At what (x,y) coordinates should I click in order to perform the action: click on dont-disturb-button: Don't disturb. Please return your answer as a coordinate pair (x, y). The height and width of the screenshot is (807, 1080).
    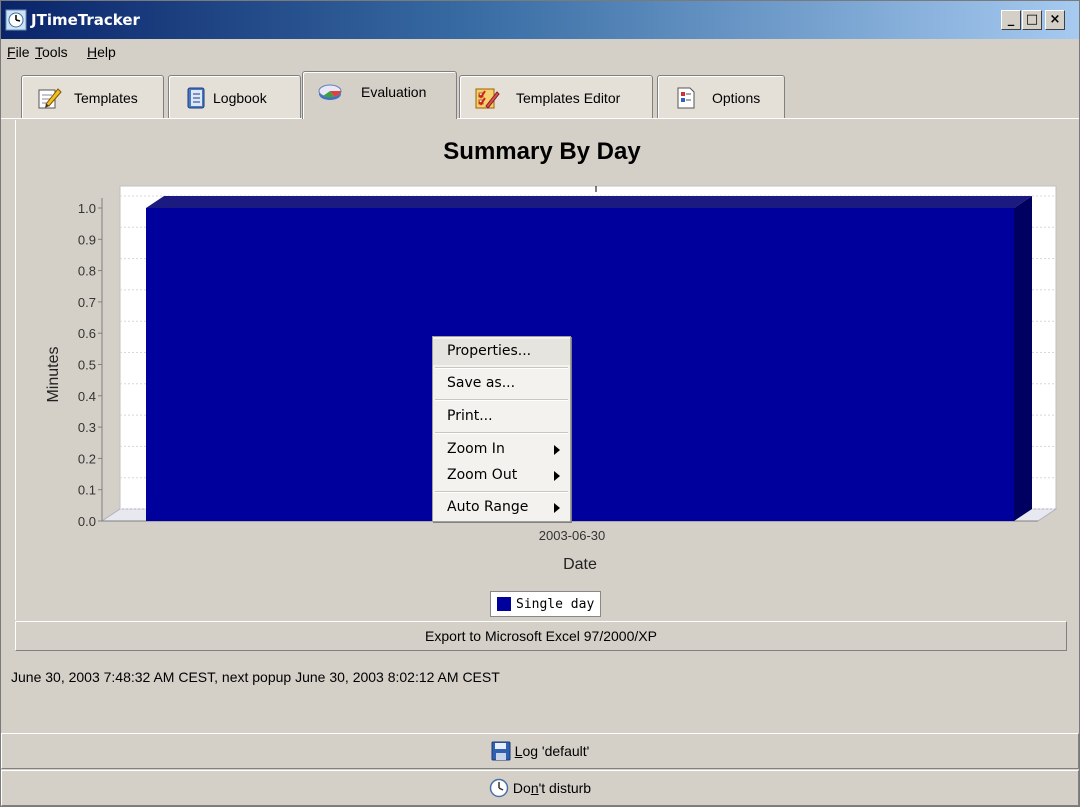
    Looking at the image, I should click on (540, 788).